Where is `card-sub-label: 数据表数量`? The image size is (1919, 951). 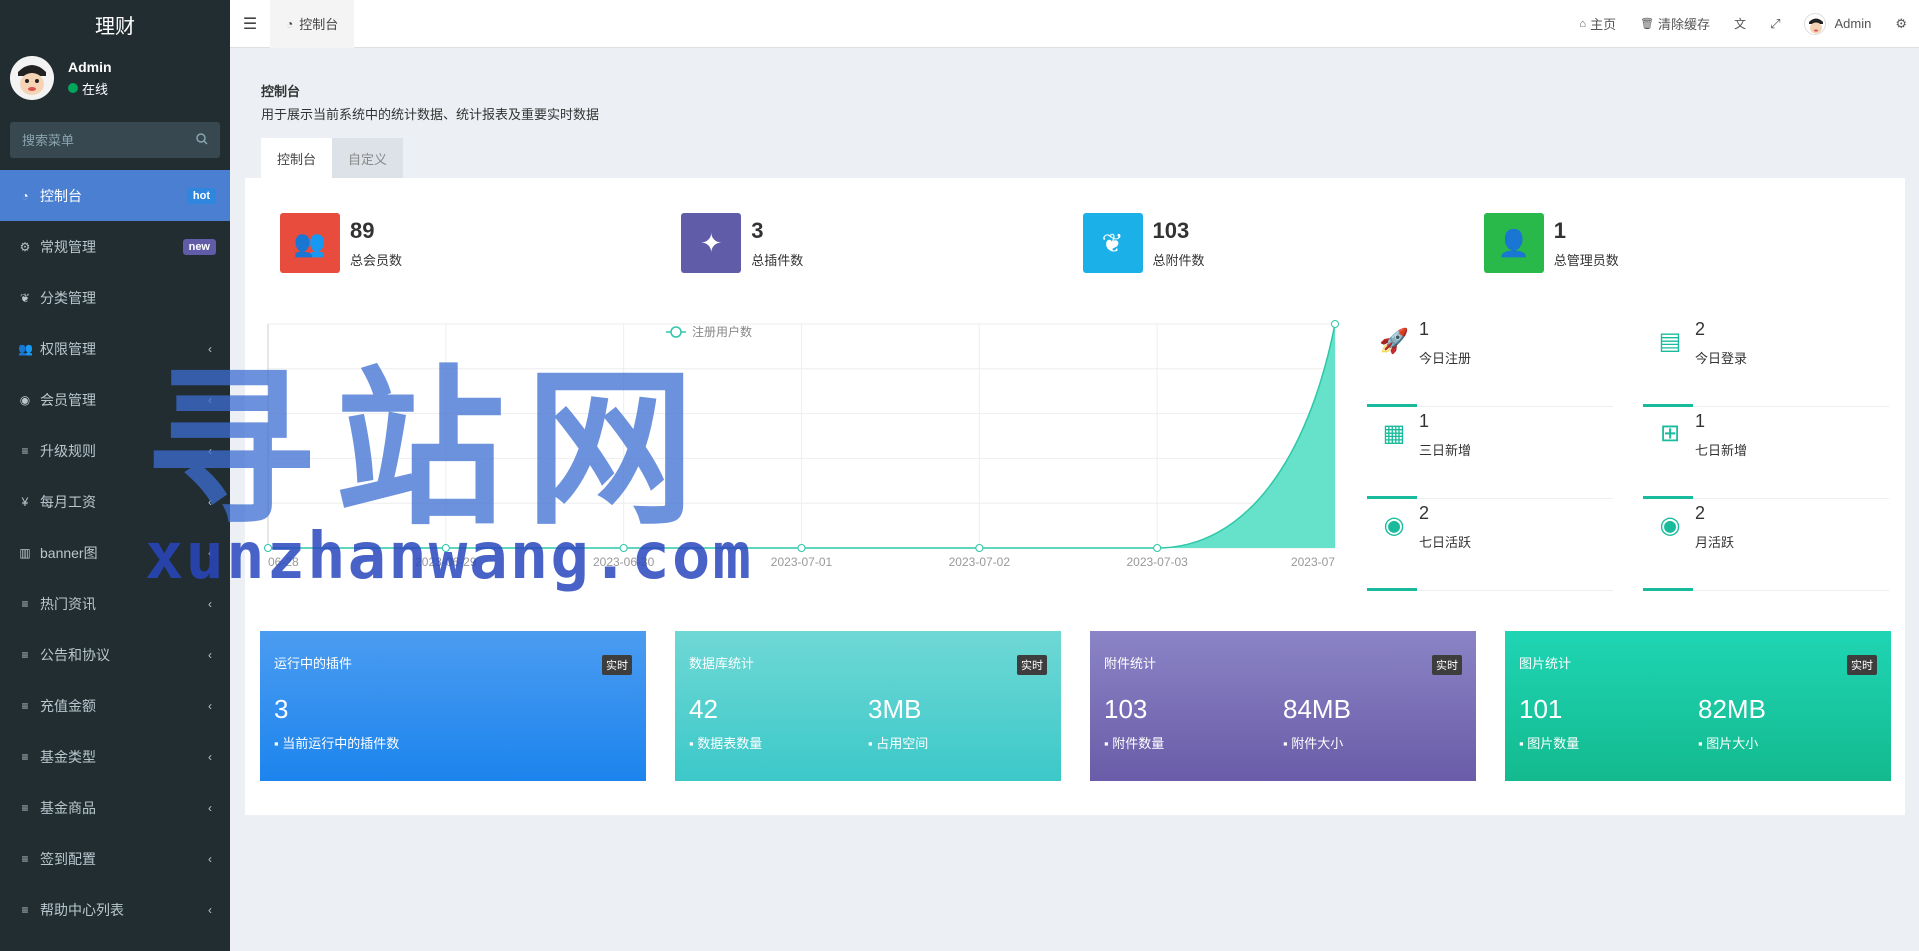 card-sub-label: 数据表数量 is located at coordinates (730, 743).